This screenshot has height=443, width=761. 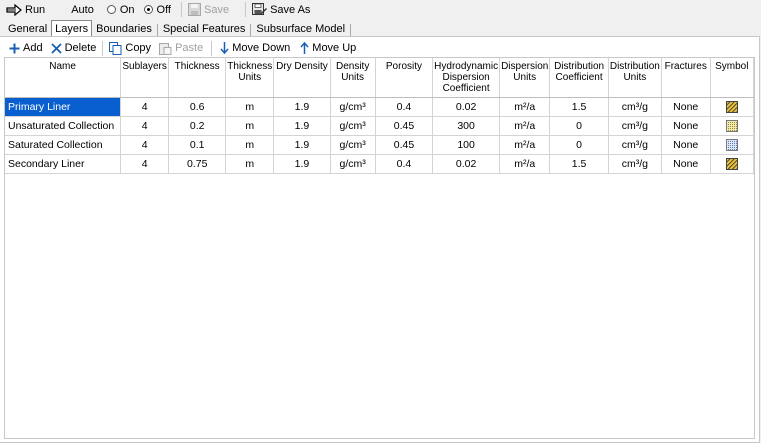 I want to click on cell-thickness: 0.2, so click(x=197, y=126).